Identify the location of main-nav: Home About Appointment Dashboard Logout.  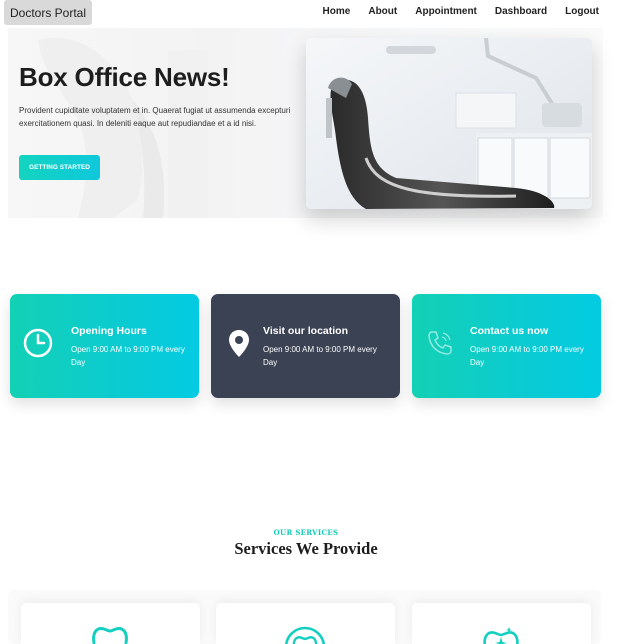
(470, 13).